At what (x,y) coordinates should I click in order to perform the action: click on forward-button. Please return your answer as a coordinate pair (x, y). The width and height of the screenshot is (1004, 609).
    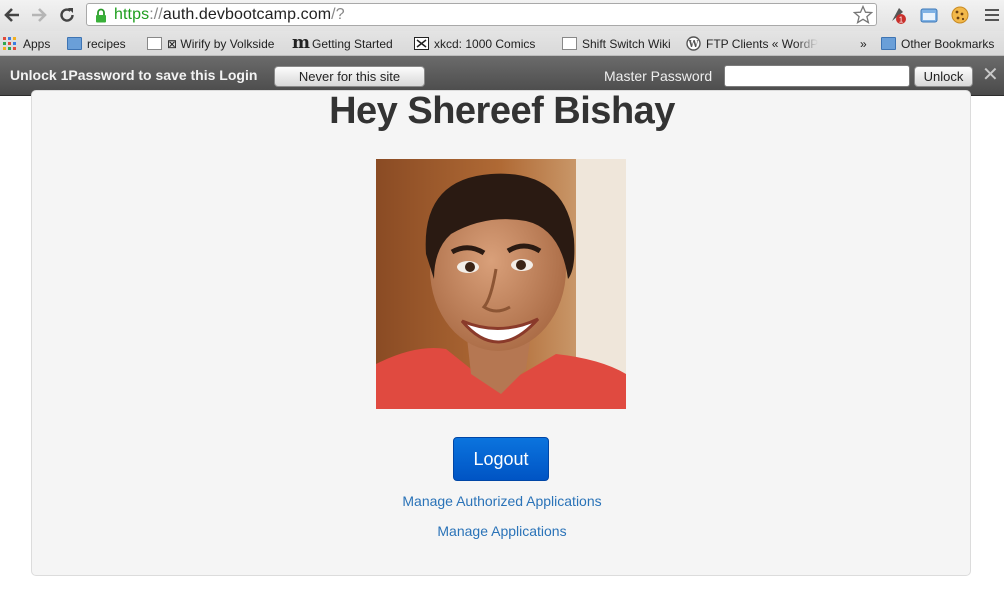
    Looking at the image, I should click on (39, 15).